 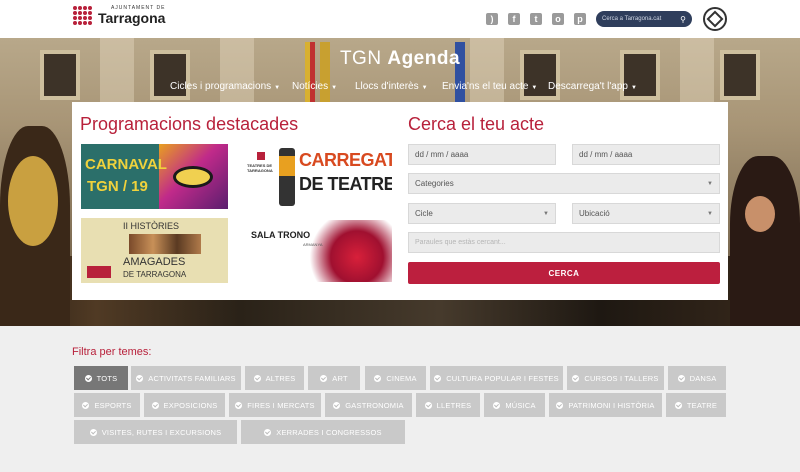 I want to click on promo-histories: II HISTÒRIES AMAGADES DE TARRAGONA, so click(x=154, y=250).